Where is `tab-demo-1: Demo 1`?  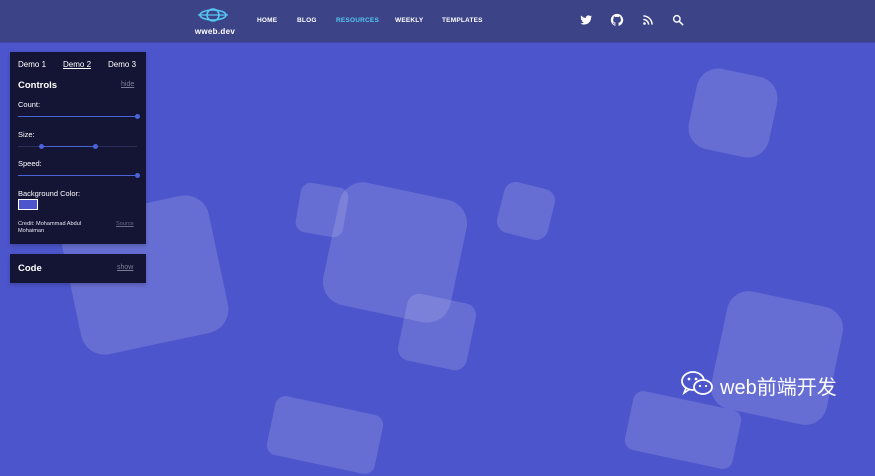
tab-demo-1: Demo 1 is located at coordinates (32, 64).